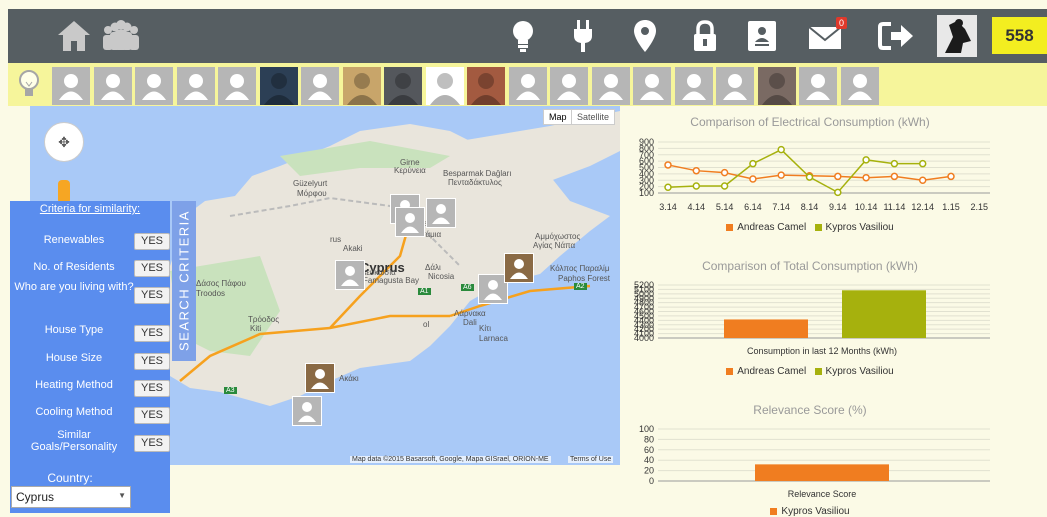 The width and height of the screenshot is (1047, 517). I want to click on criteria-title: Criteria for similarity:, so click(90, 209).